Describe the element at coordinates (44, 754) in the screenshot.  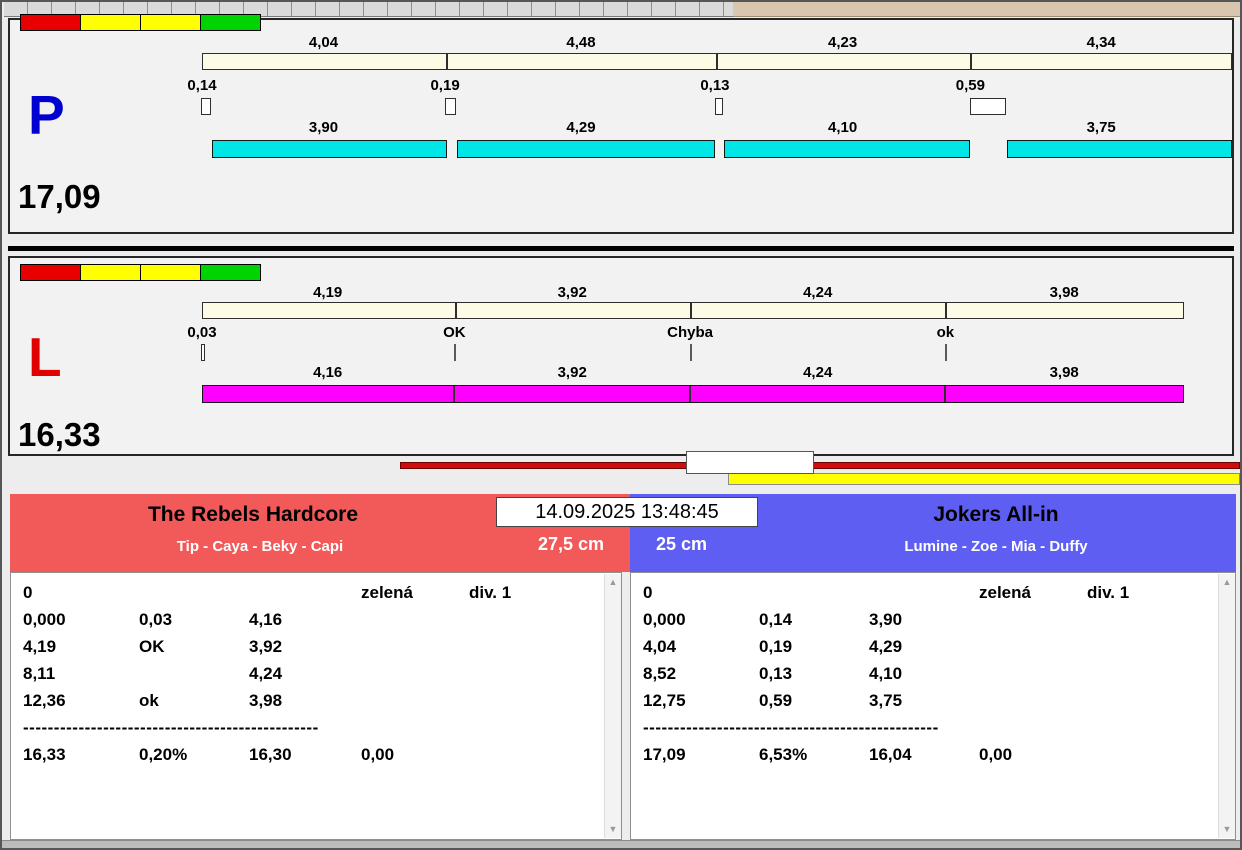
I see `result-cell: 16,33` at that location.